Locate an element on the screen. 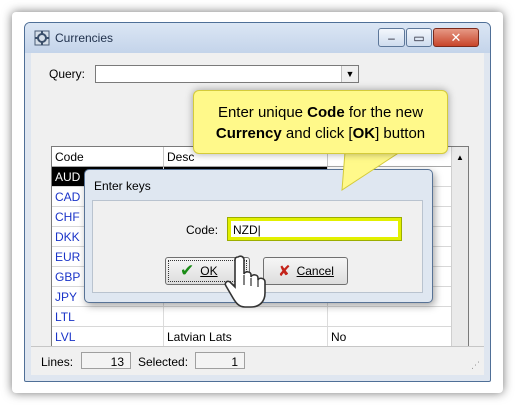 Image resolution: width=515 pixels, height=405 pixels. active-cell is located at coordinates (390, 316).